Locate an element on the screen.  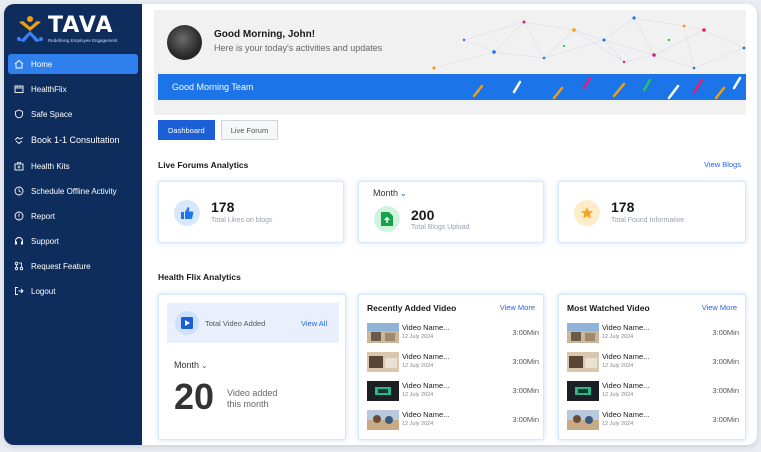
sidebar-item-safe-space: Safe Space is located at coordinates (73, 114).